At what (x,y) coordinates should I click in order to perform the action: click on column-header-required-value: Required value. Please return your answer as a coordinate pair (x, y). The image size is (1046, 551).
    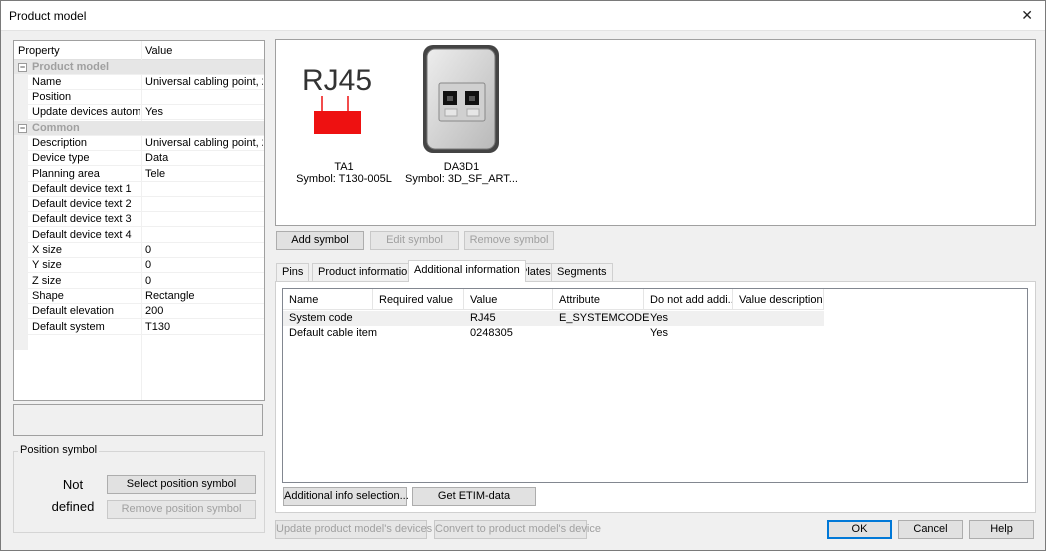
    Looking at the image, I should click on (418, 299).